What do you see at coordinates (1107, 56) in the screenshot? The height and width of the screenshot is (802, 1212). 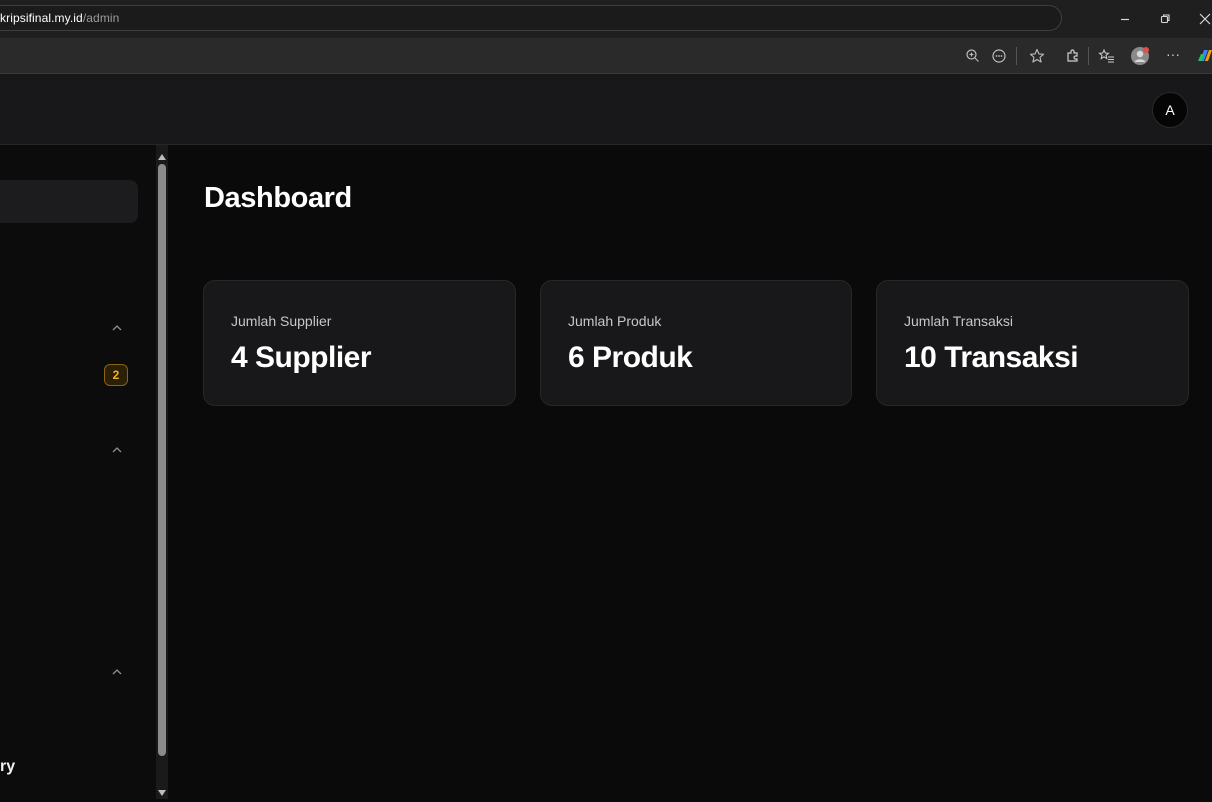 I see `favorites-list-icon` at bounding box center [1107, 56].